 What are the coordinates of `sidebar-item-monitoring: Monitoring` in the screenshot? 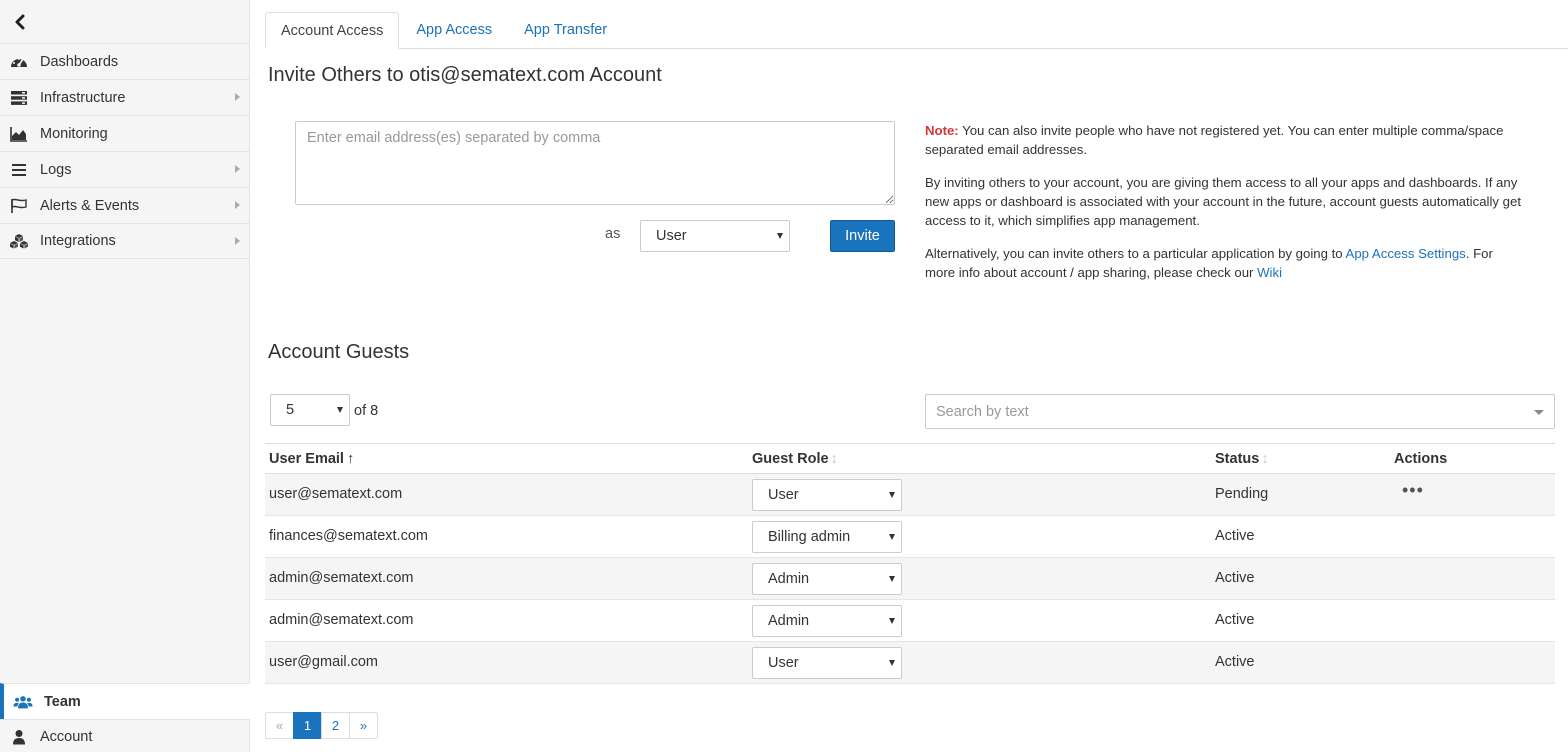 It's located at (125, 133).